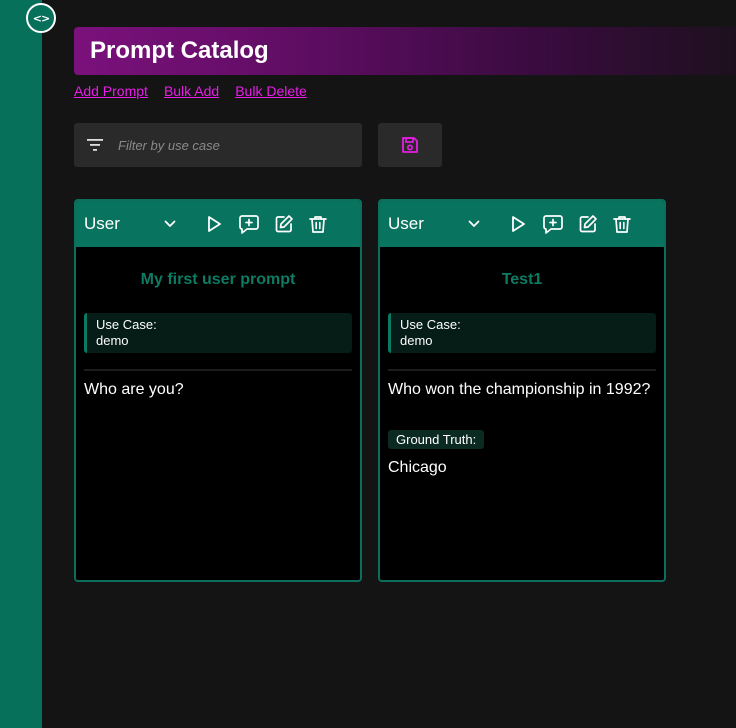  Describe the element at coordinates (111, 91) in the screenshot. I see `add-prompt-link: Add Prompt` at that location.